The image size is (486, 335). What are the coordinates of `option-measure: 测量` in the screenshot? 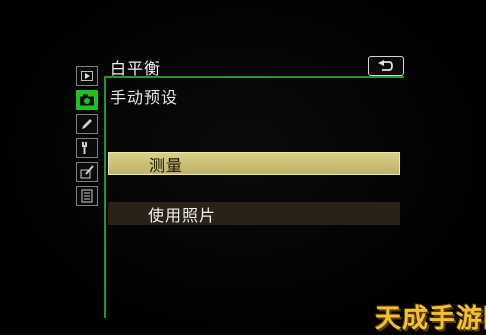 It's located at (254, 163).